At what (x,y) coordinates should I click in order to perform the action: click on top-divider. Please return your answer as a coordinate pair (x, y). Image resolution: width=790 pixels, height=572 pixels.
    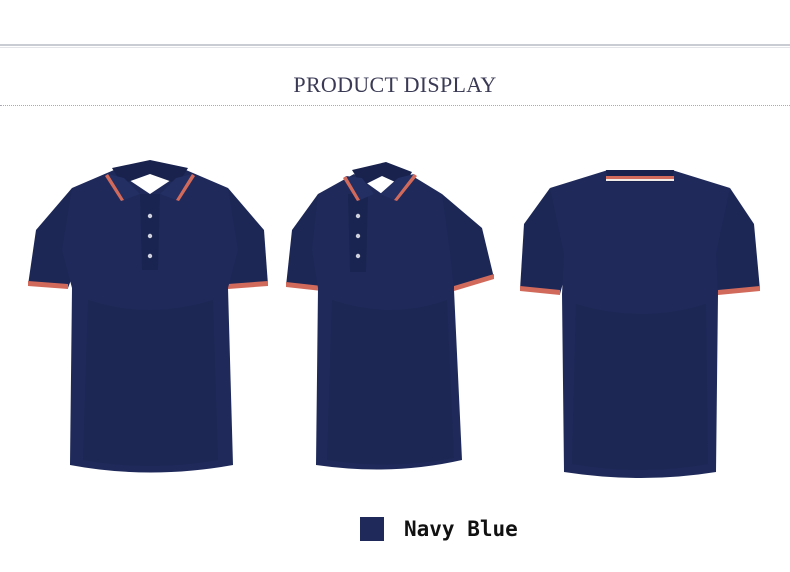
    Looking at the image, I should click on (395, 46).